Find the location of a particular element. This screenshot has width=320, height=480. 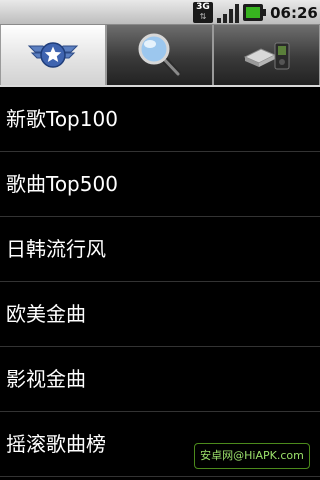

signal-strength-icon is located at coordinates (228, 13).